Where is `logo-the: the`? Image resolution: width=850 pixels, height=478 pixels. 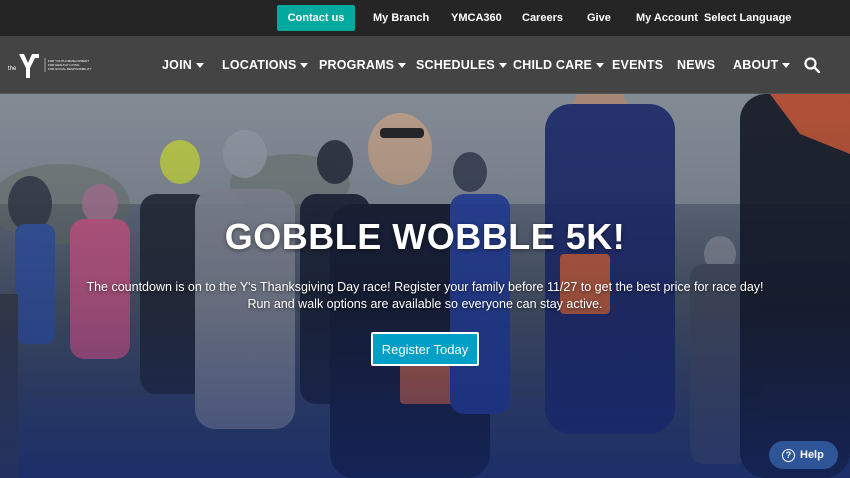 logo-the: the is located at coordinates (12, 69).